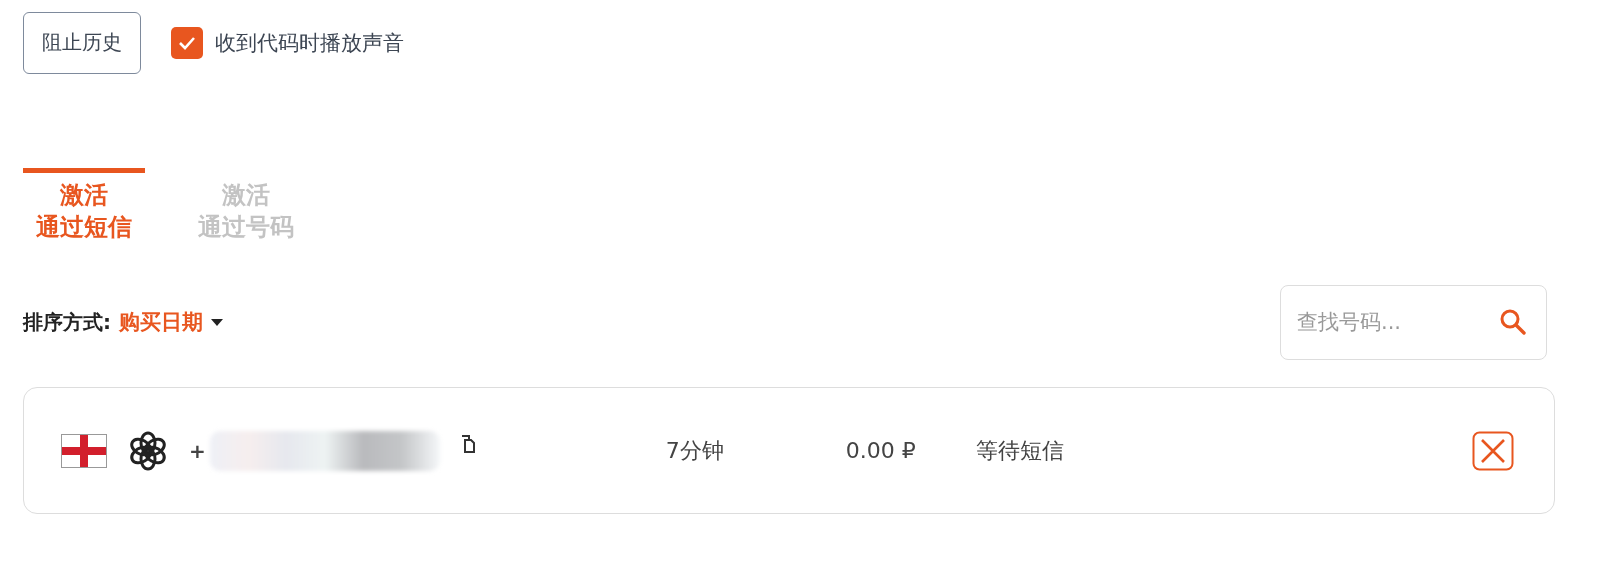  What do you see at coordinates (1493, 450) in the screenshot?
I see `cancel-button` at bounding box center [1493, 450].